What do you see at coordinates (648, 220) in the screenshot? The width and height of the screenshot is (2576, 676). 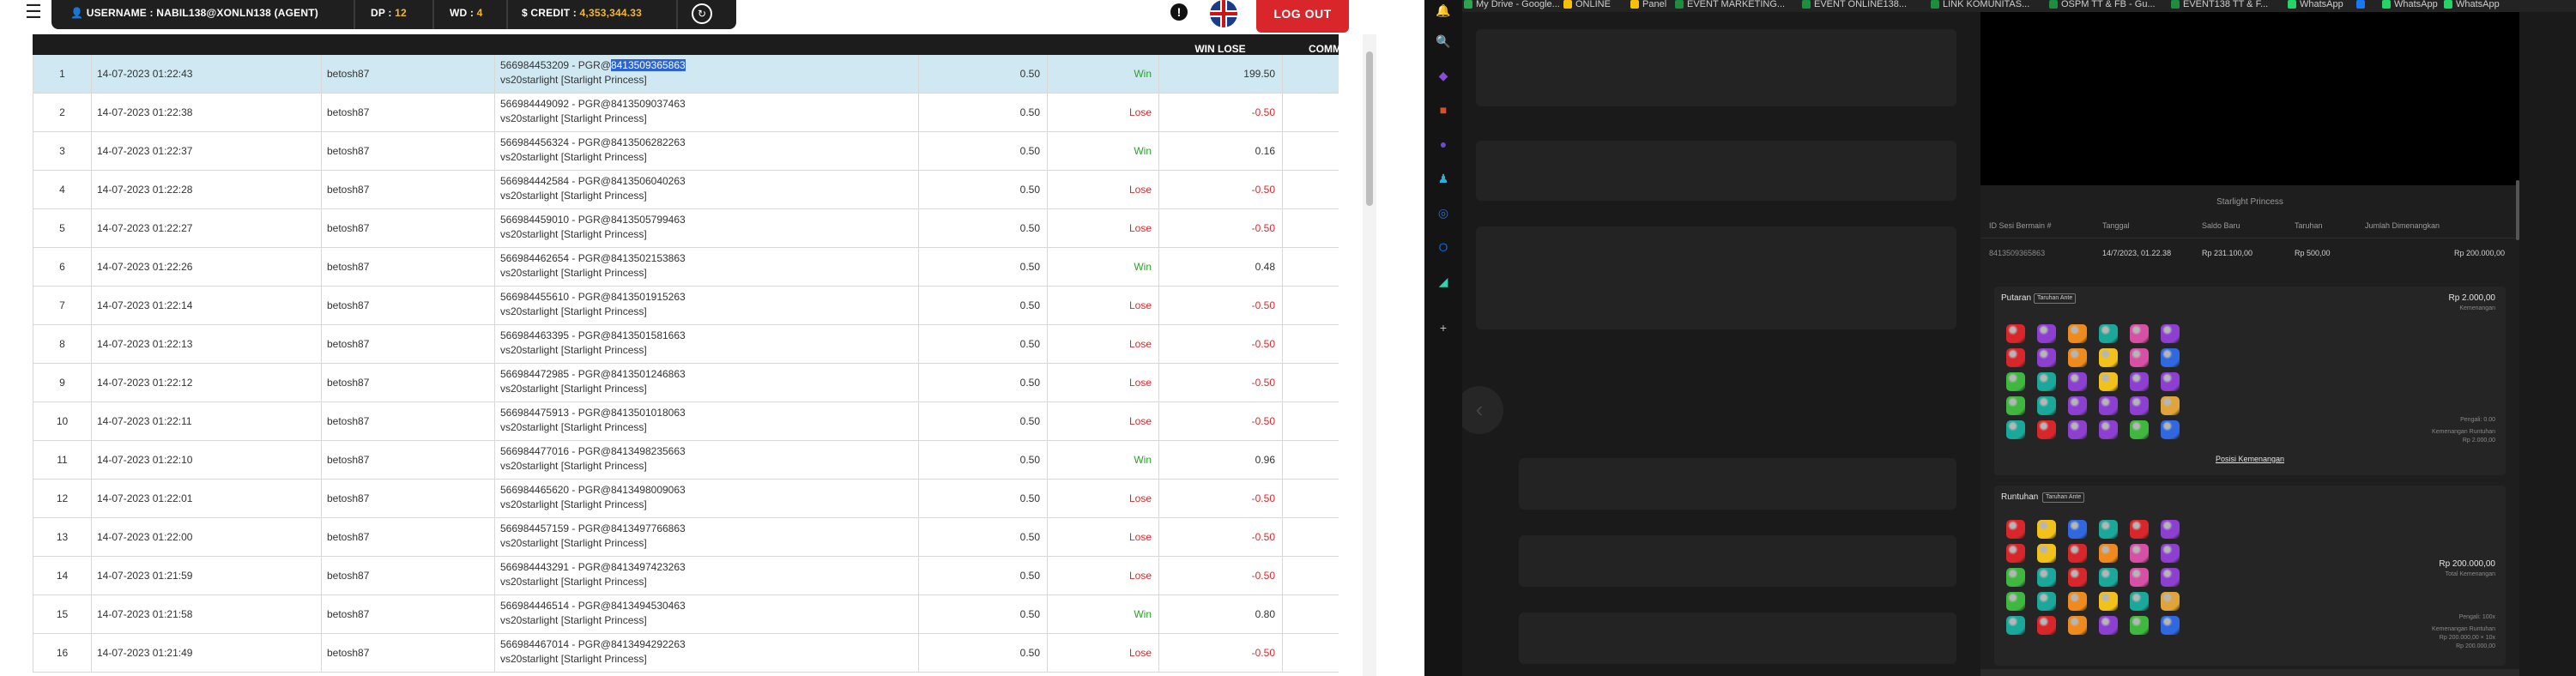 I see `game-ref: 8413505799463` at bounding box center [648, 220].